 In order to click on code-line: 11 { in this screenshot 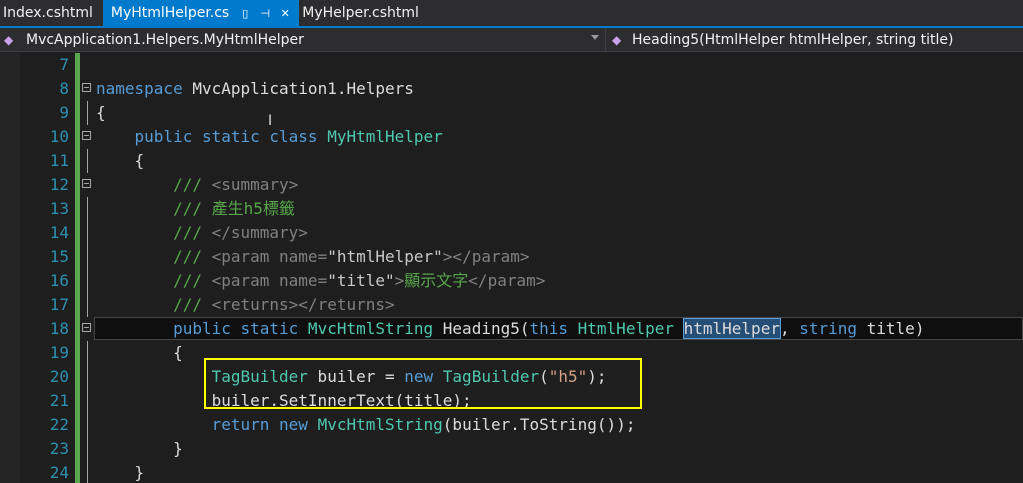, I will do `click(511, 161)`.